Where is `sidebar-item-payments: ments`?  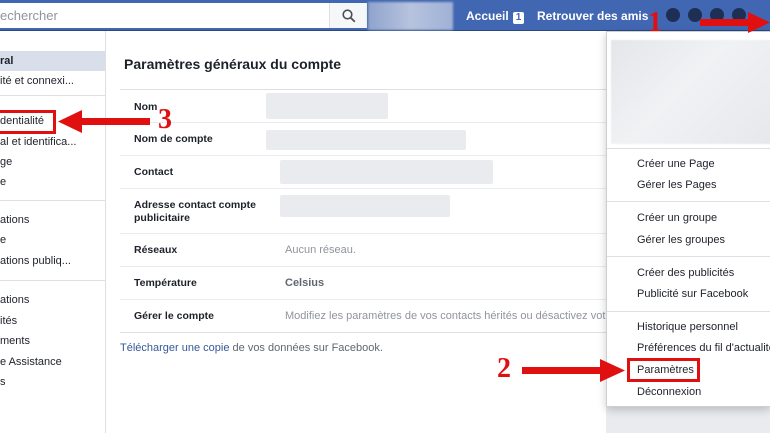 sidebar-item-payments: ments is located at coordinates (52, 341).